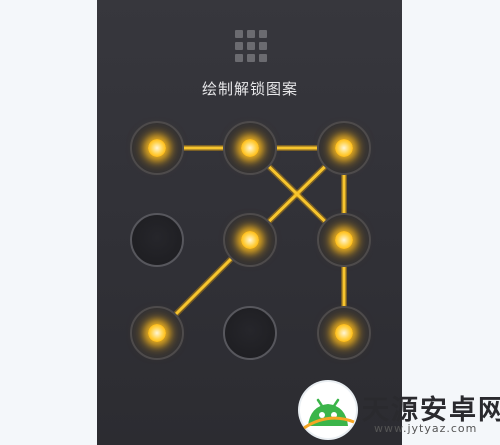  What do you see at coordinates (328, 410) in the screenshot?
I see `android-logo-icon` at bounding box center [328, 410].